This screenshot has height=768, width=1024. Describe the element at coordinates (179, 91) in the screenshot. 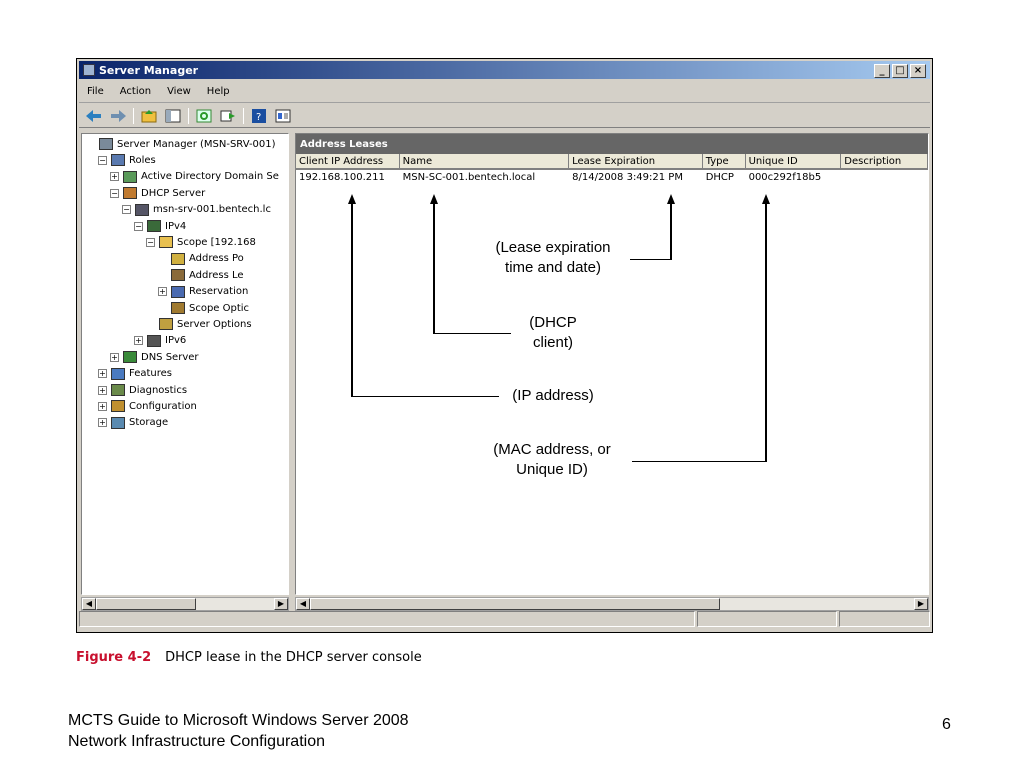

I see `menu-view: View` at that location.